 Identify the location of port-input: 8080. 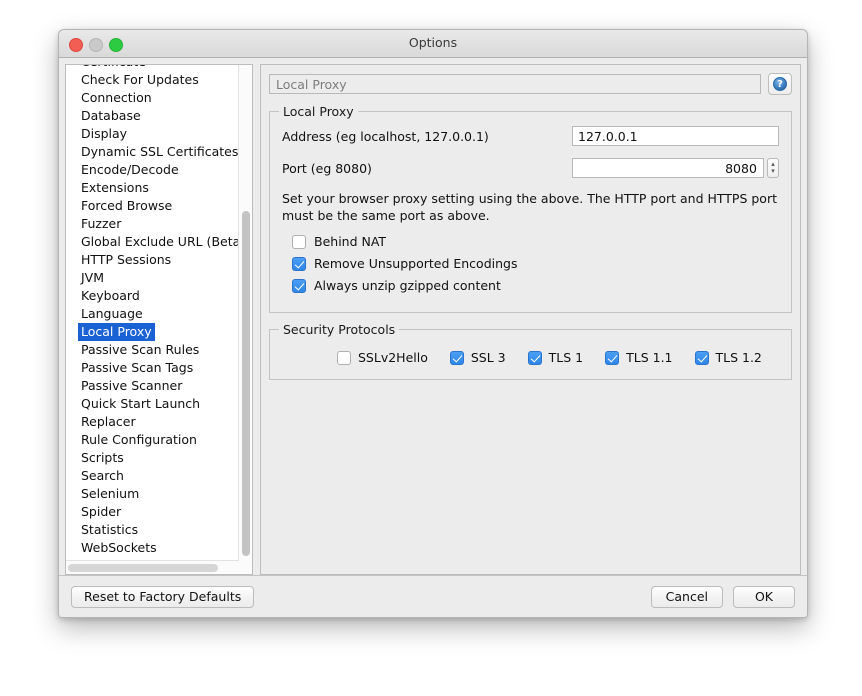
(668, 168).